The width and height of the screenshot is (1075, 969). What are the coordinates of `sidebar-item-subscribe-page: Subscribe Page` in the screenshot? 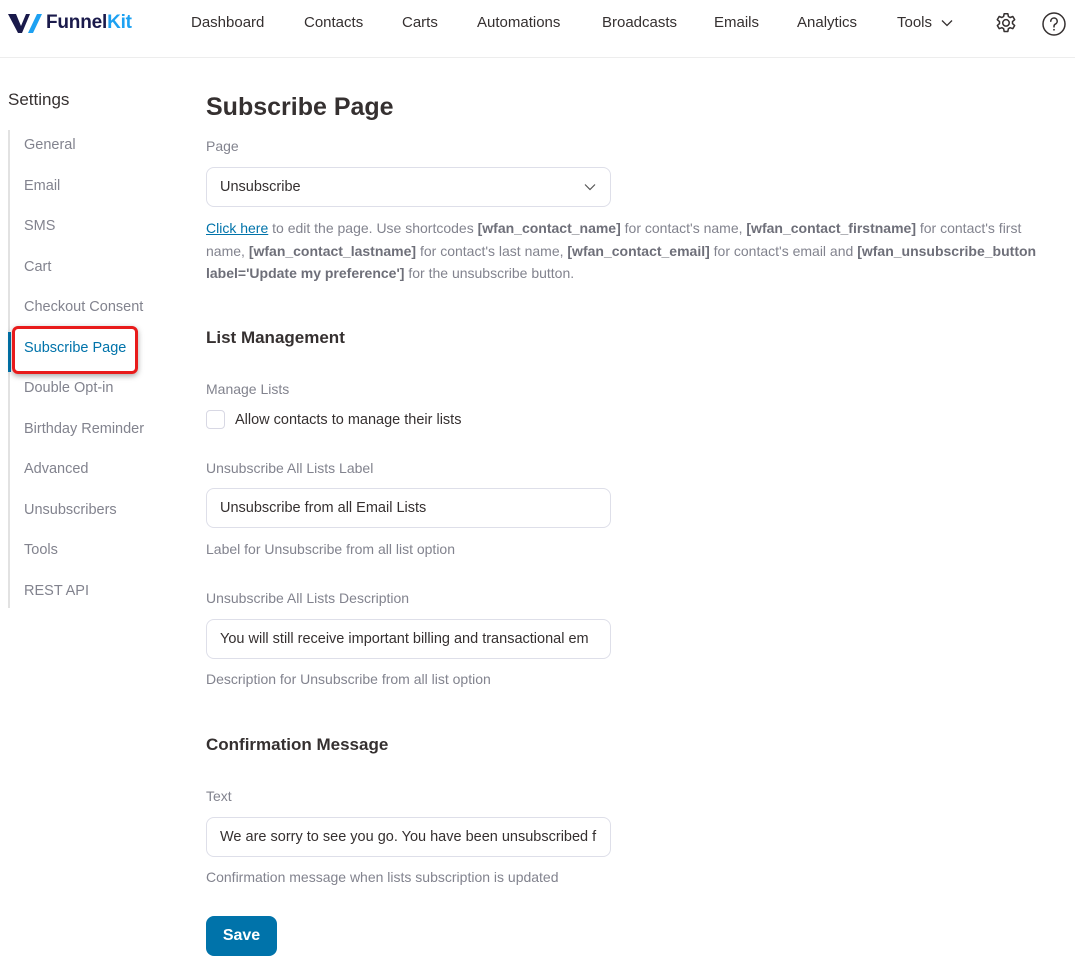 It's located at (75, 348).